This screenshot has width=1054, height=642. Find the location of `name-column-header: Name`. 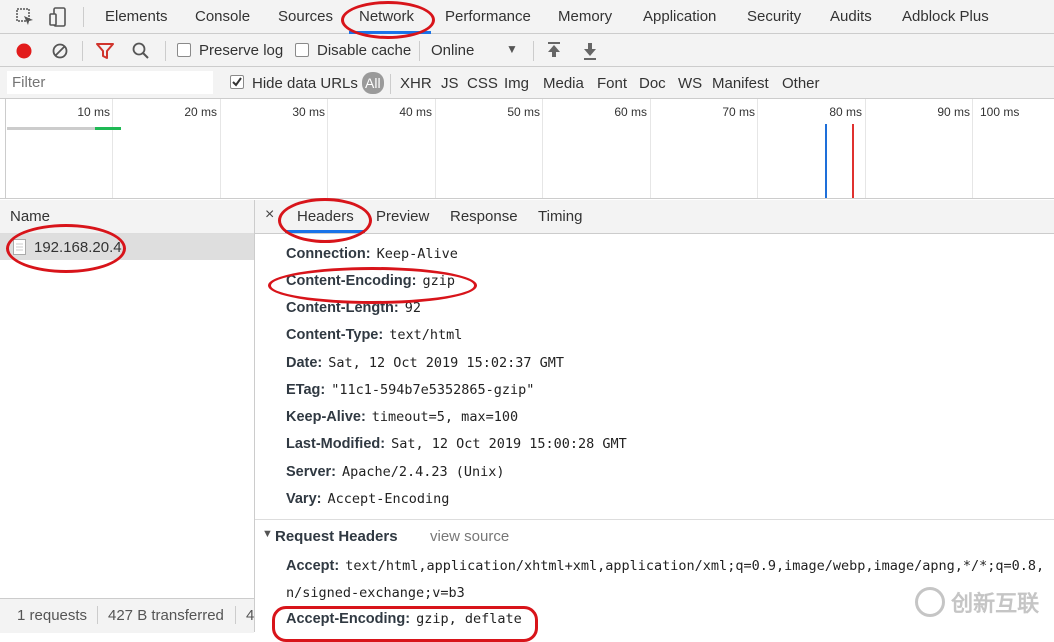

name-column-header: Name is located at coordinates (127, 217).